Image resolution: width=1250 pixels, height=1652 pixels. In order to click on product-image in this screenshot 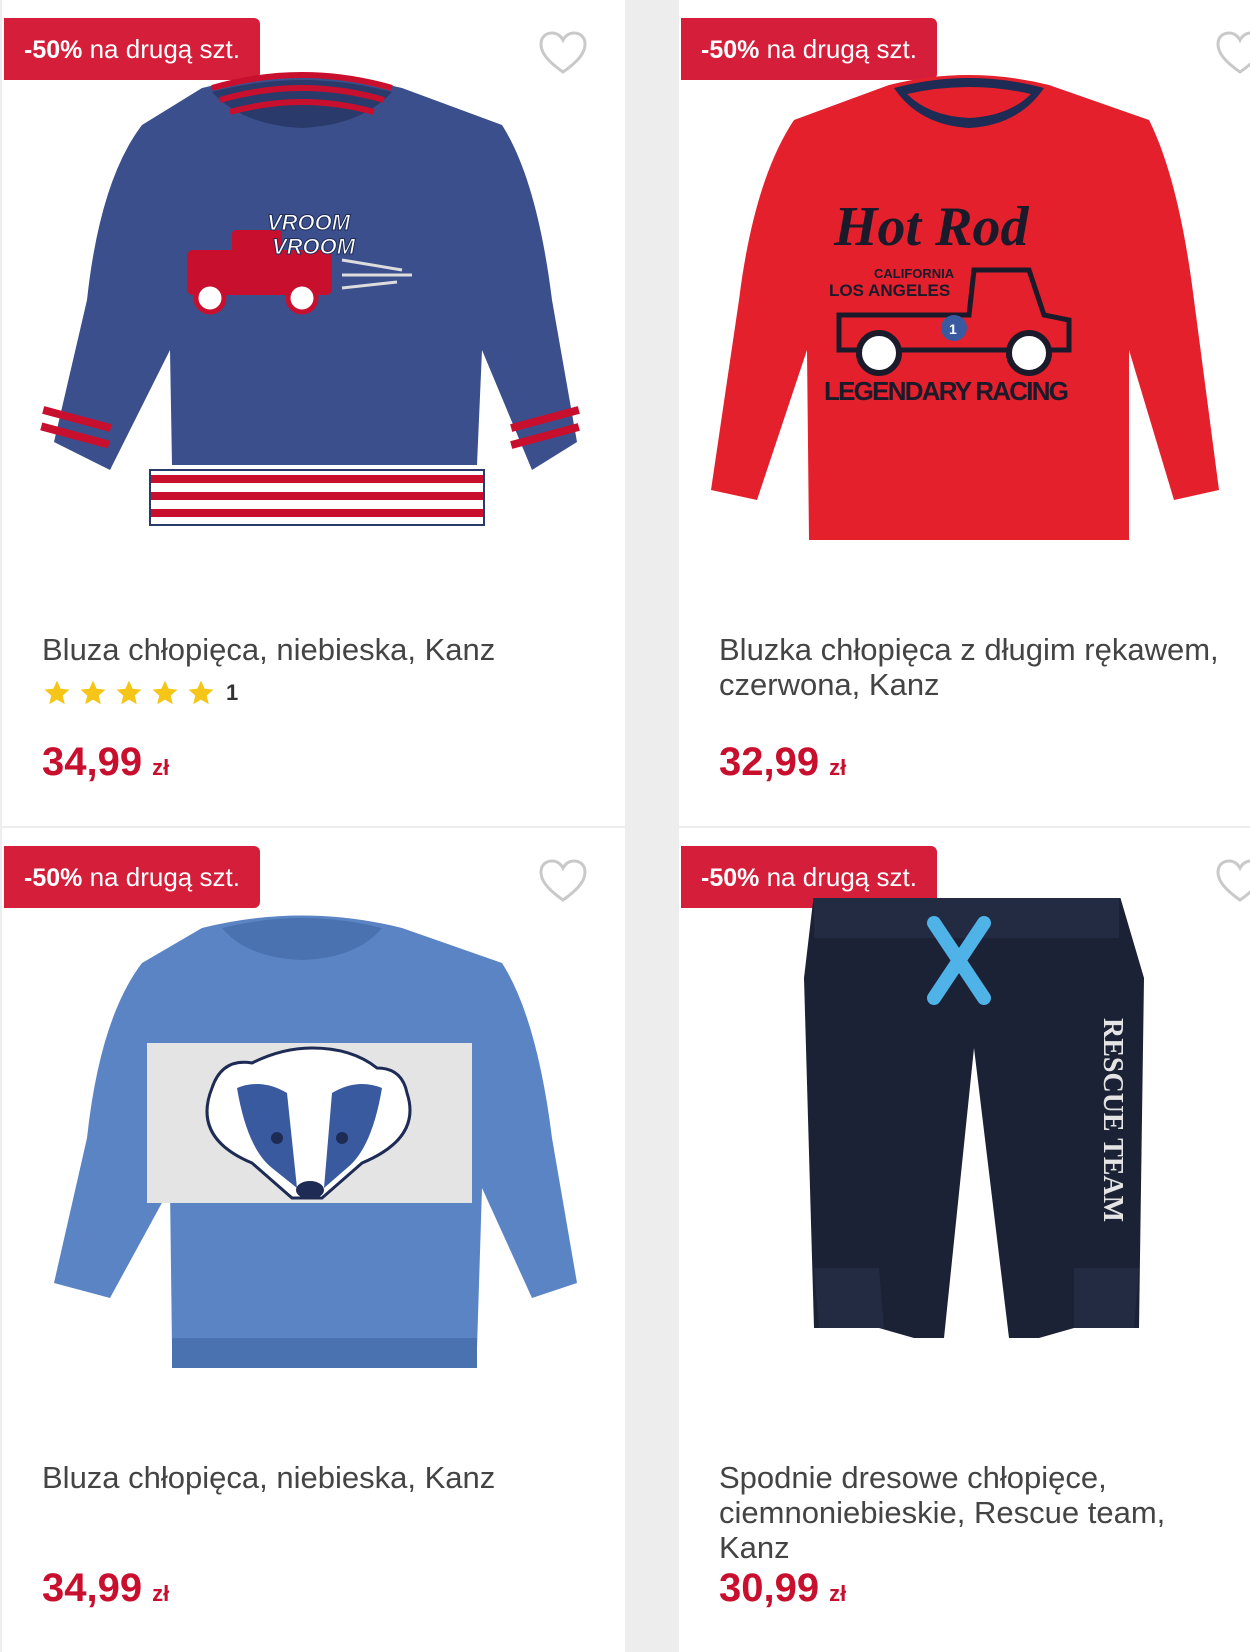, I will do `click(317, 1148)`.